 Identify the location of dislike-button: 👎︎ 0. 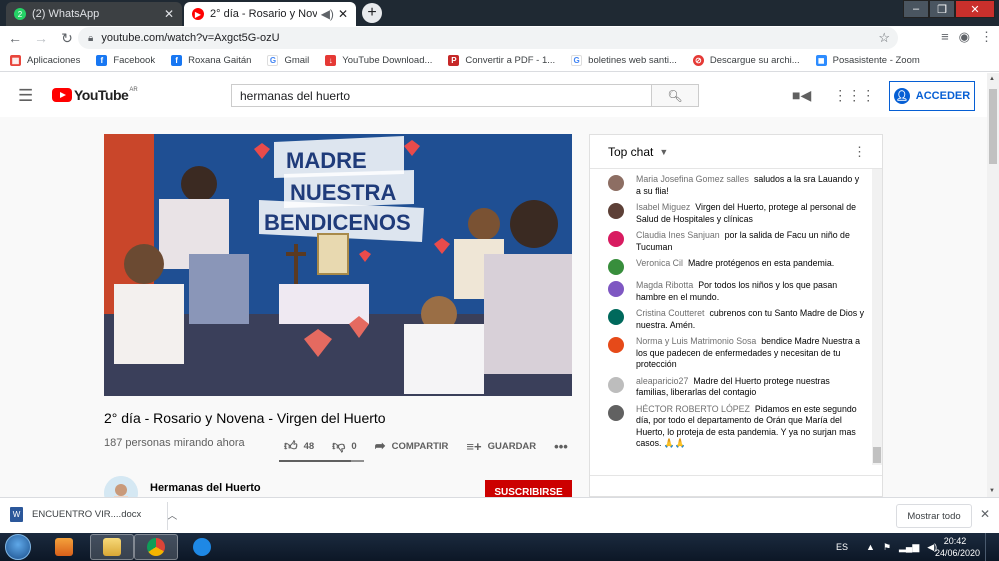
(344, 446).